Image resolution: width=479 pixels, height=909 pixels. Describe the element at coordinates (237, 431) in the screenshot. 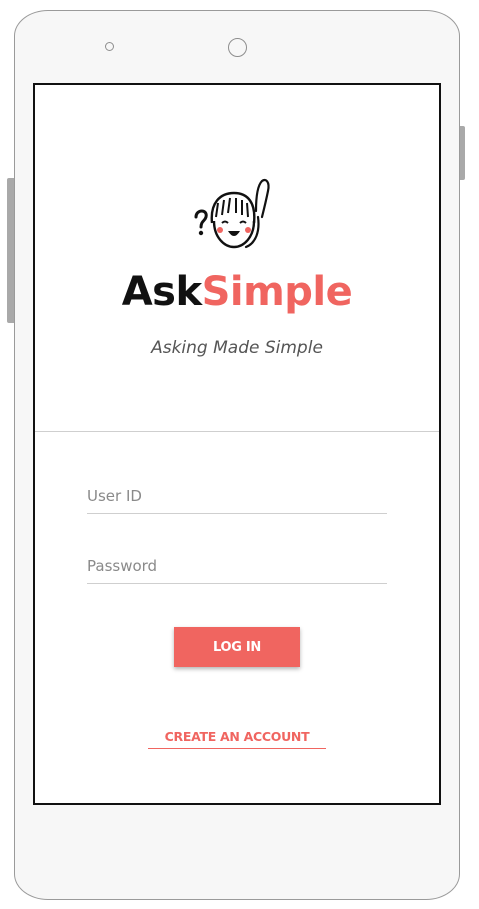

I see `section-divider` at that location.